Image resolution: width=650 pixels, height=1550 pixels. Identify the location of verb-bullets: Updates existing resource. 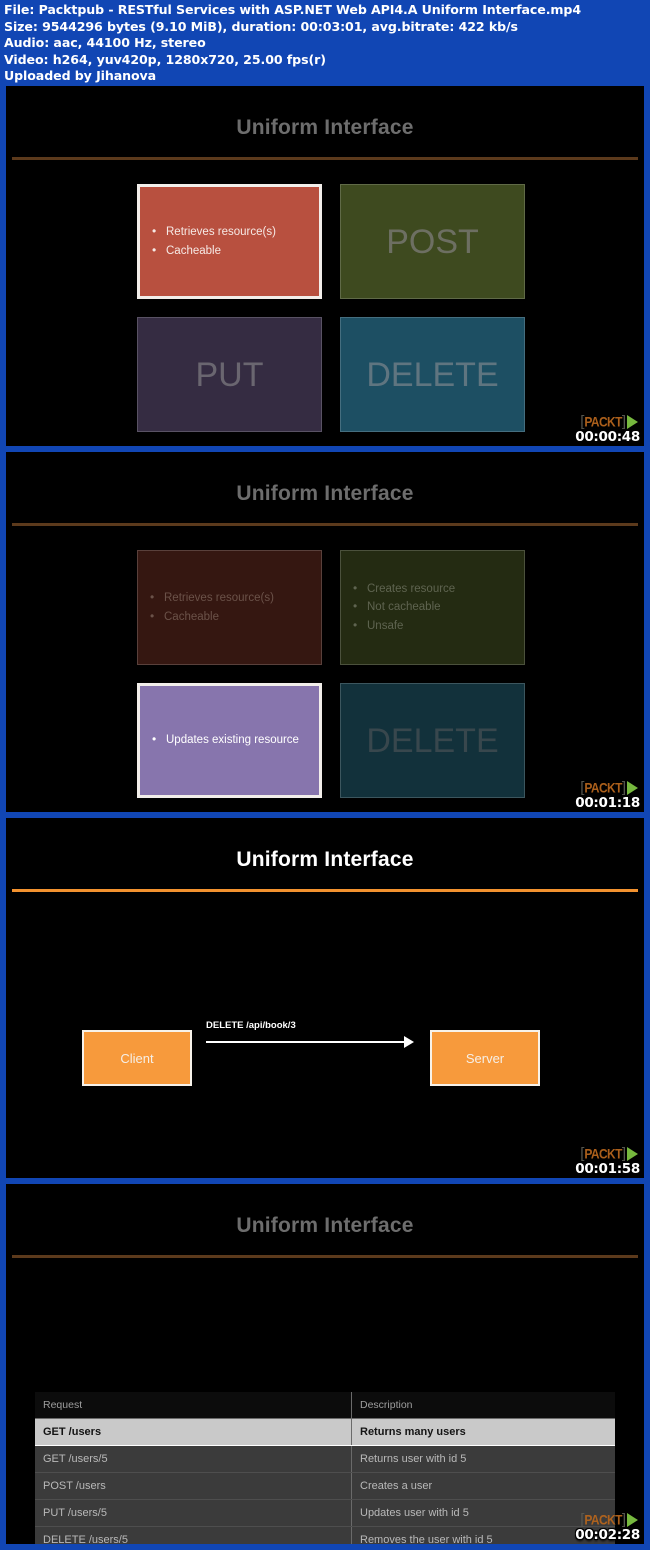
(229, 740).